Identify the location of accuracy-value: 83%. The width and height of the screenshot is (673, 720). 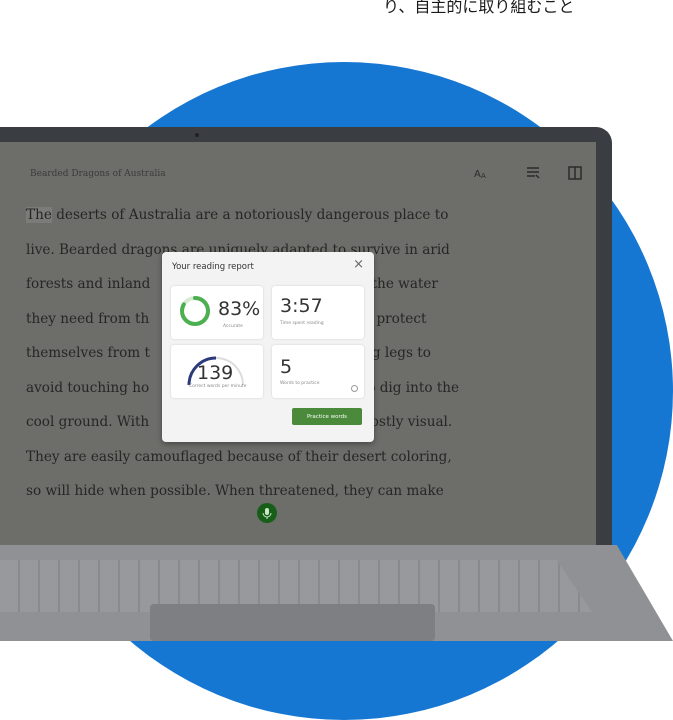
(239, 309).